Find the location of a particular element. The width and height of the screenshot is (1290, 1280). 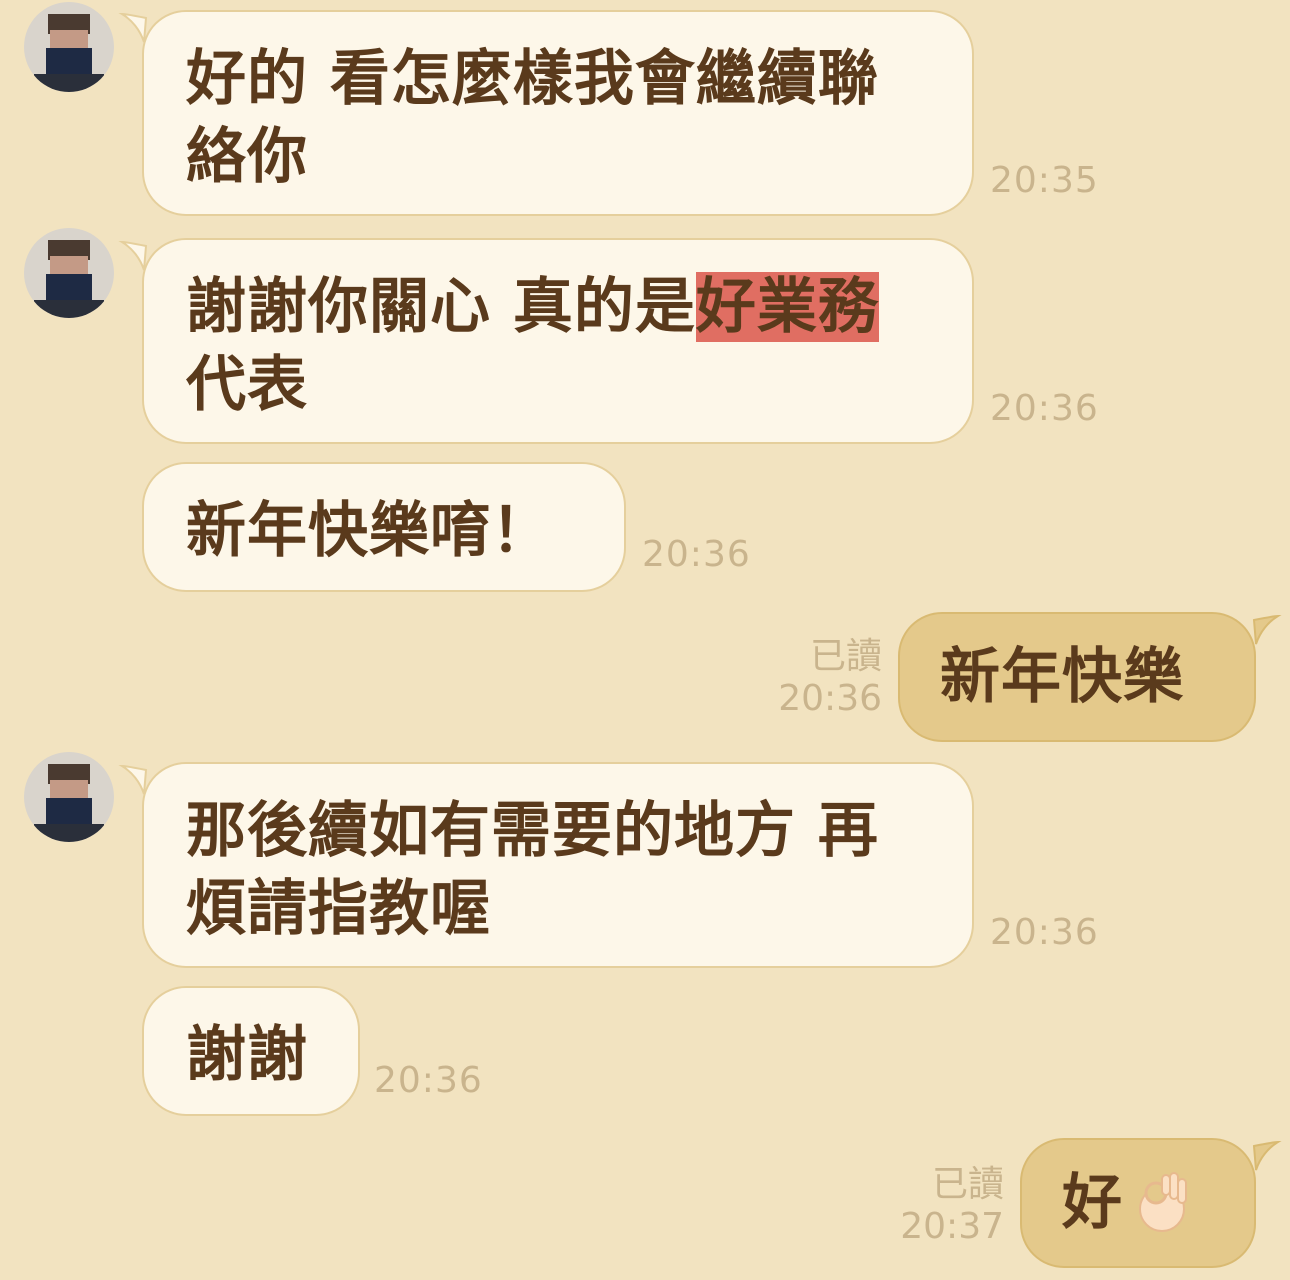

message-bubble-incoming: 那後續如有需要的地方 再 煩請指教喔 is located at coordinates (546, 865).